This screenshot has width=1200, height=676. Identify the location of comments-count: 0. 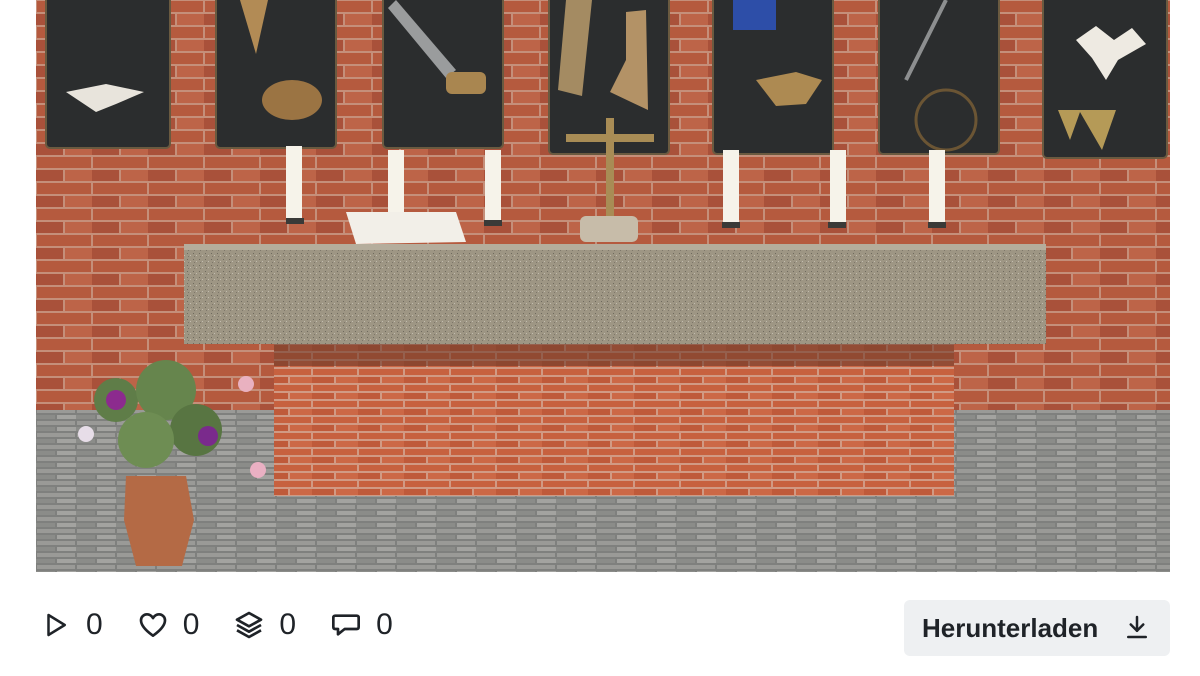
(384, 624).